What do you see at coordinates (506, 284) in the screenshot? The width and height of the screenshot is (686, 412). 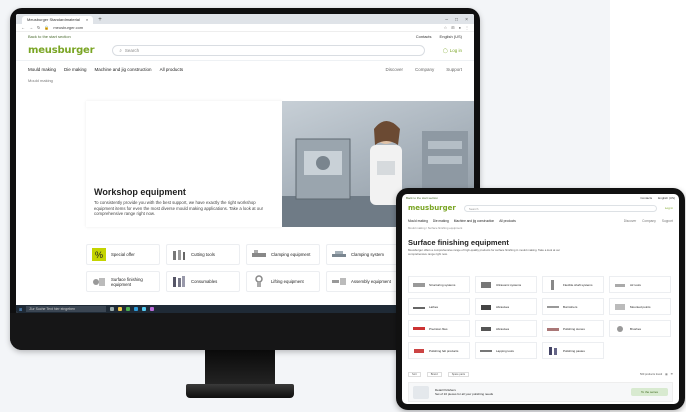 I see `tablet-category-tile: Ultrasonic systems` at bounding box center [506, 284].